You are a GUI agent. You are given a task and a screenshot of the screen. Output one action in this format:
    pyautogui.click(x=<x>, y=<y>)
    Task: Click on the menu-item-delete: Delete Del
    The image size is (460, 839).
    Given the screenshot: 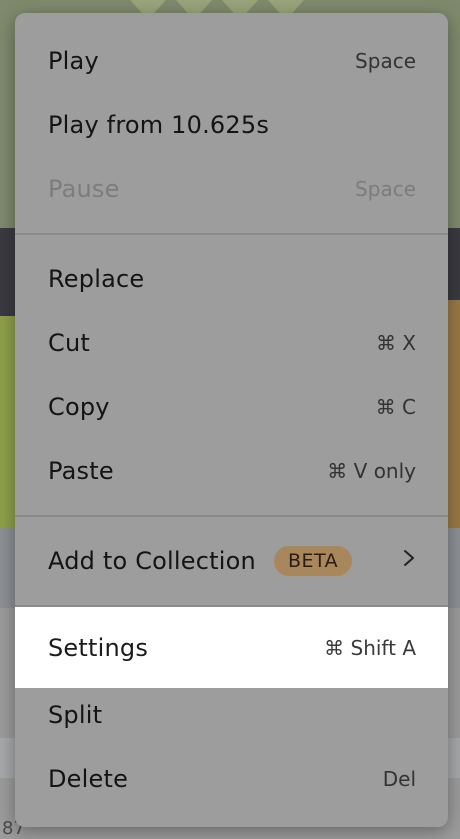 What is the action you would take?
    pyautogui.click(x=231, y=779)
    